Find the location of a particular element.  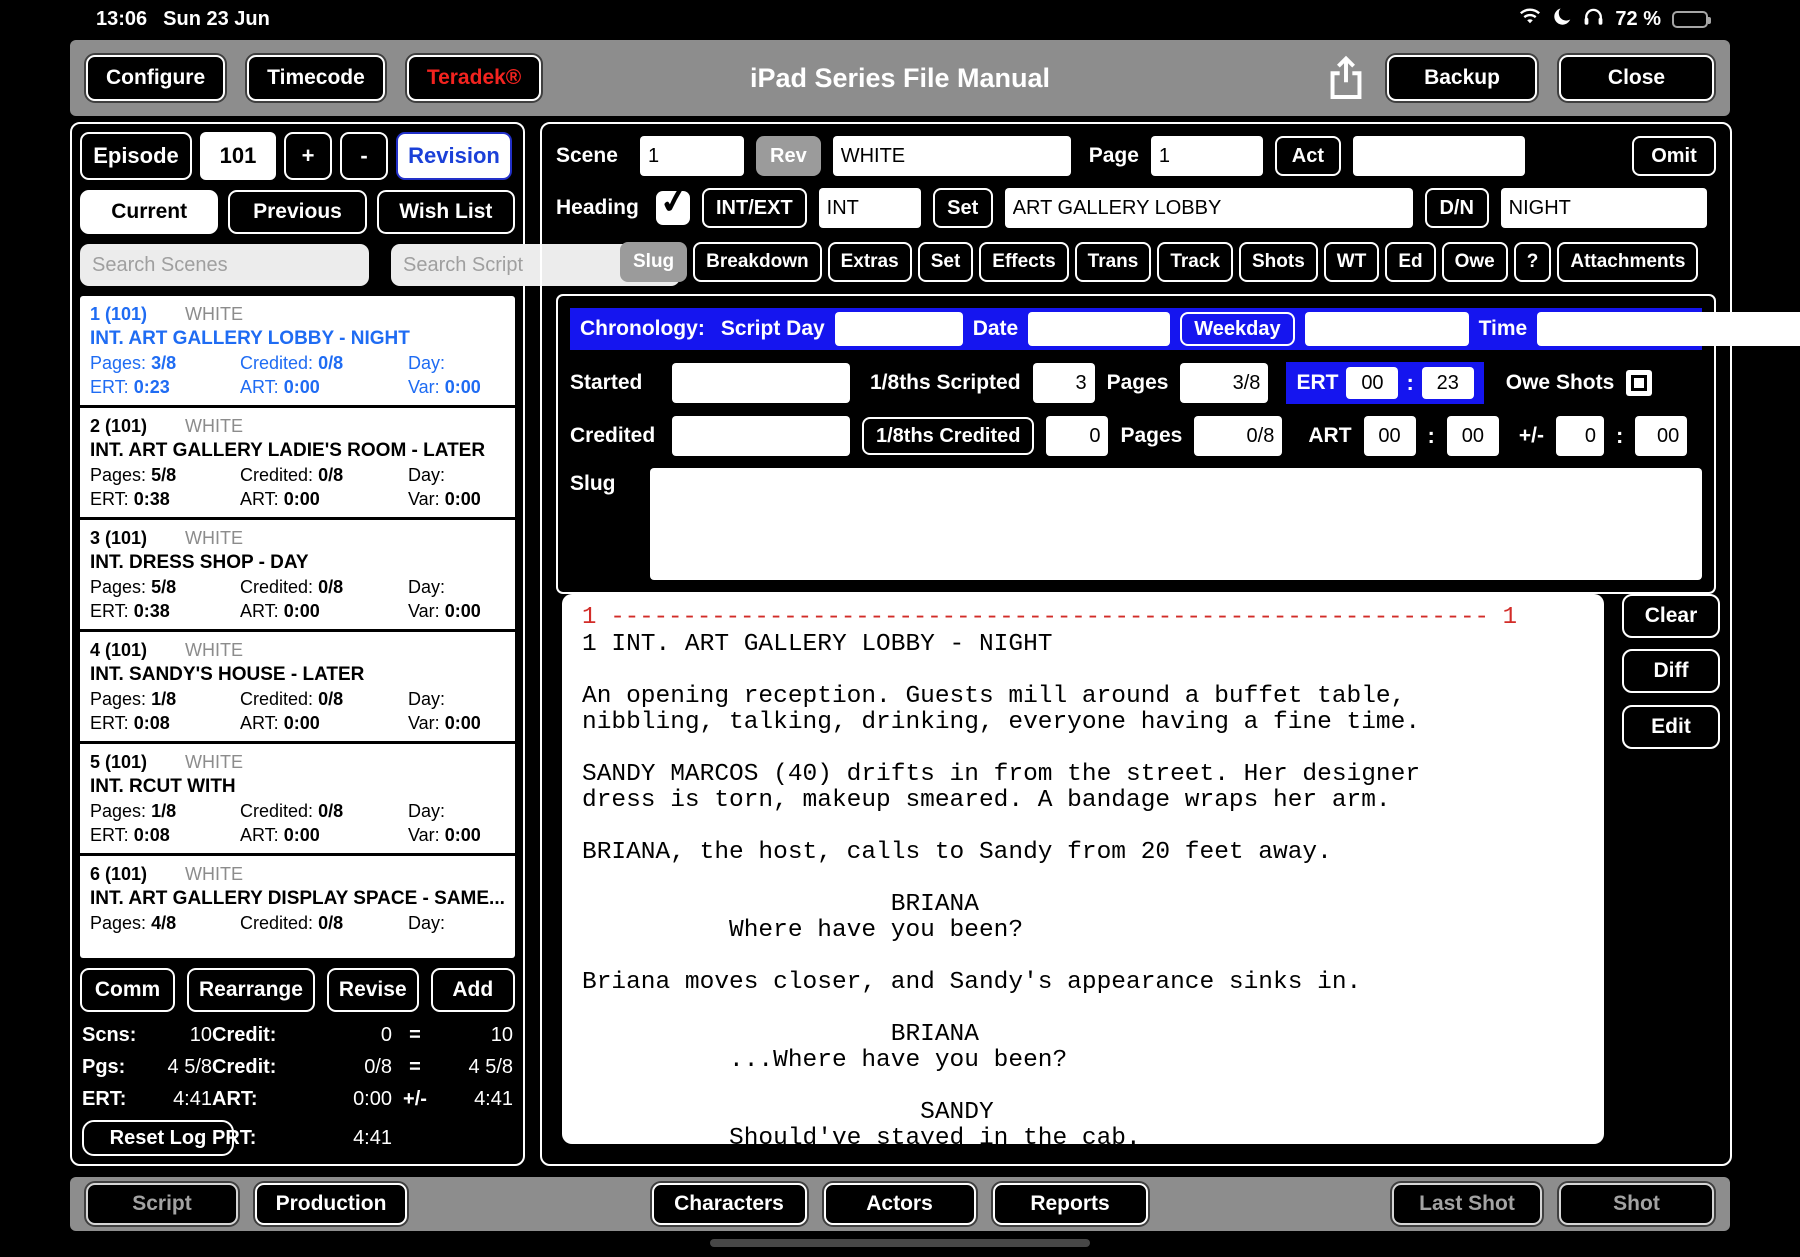

episode-button: Episode is located at coordinates (136, 156).